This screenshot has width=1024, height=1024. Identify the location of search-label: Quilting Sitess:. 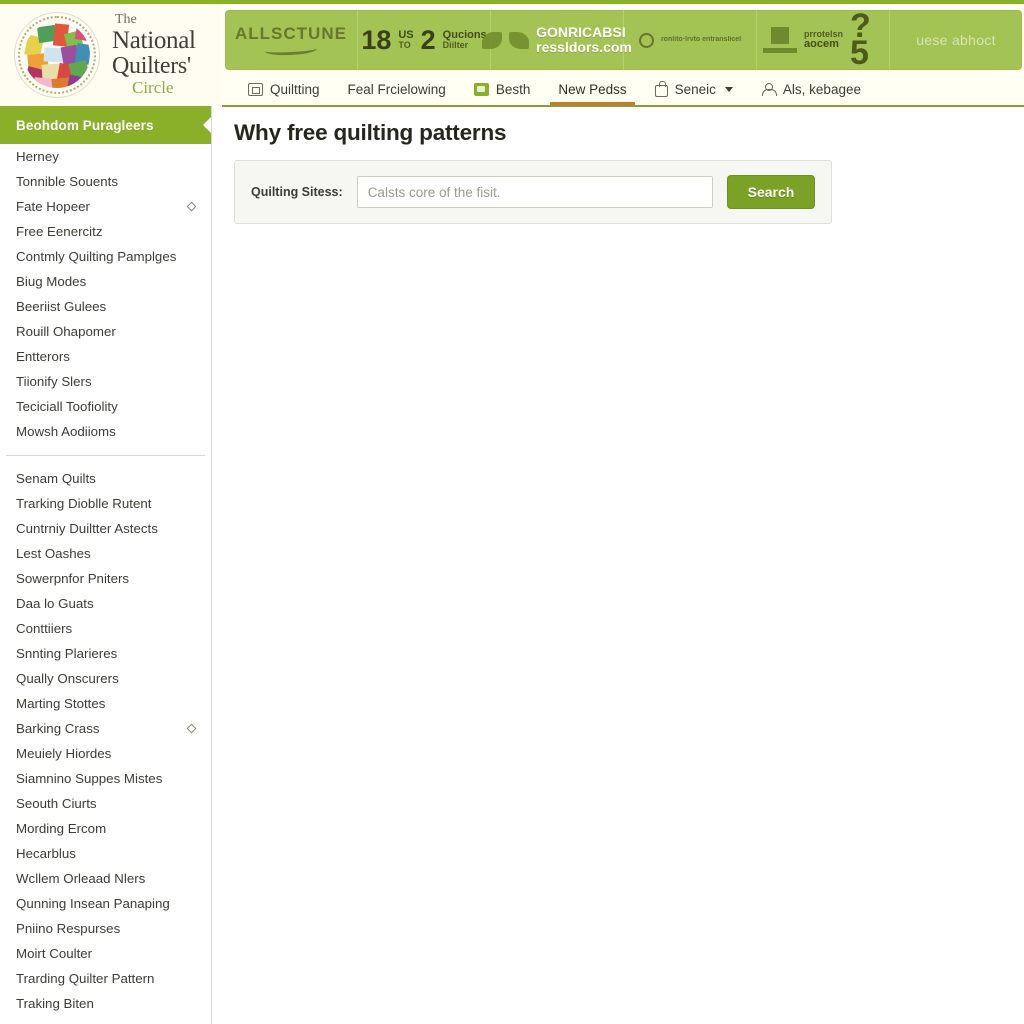
(297, 192).